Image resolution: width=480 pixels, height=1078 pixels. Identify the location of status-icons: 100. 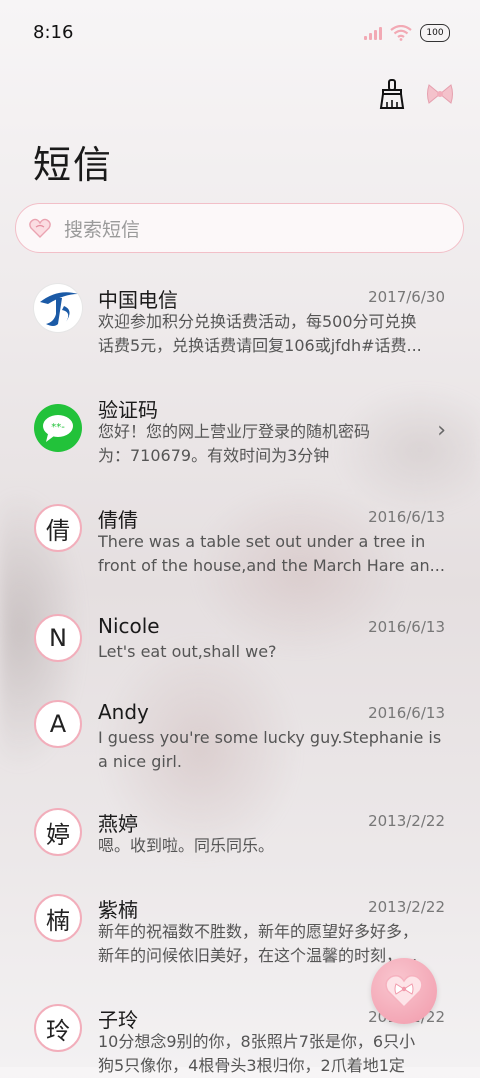
(407, 33).